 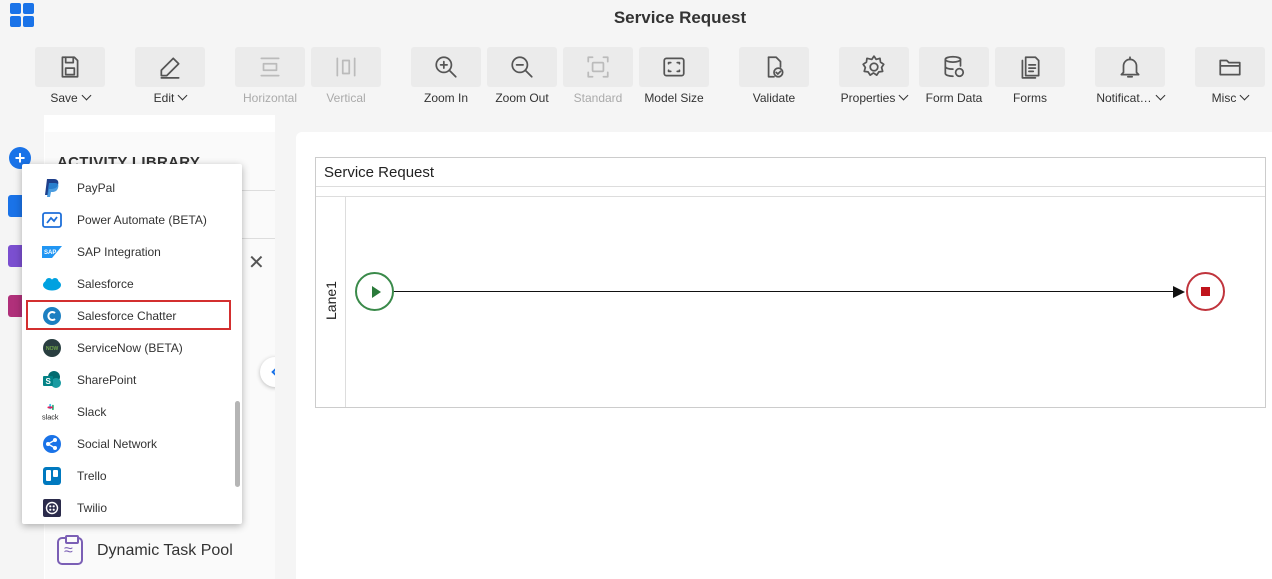 What do you see at coordinates (132, 220) in the screenshot?
I see `list-item-power-automate: Power Automate (BETA)` at bounding box center [132, 220].